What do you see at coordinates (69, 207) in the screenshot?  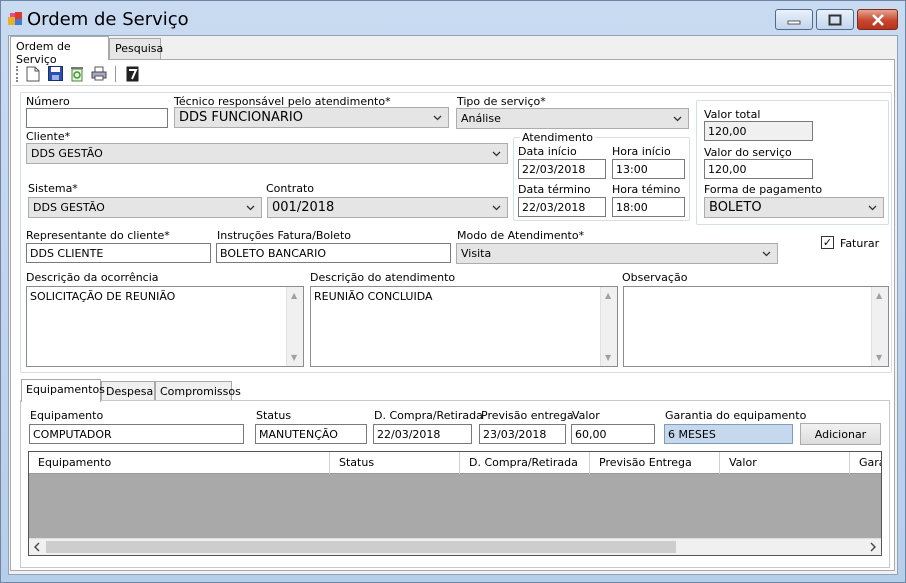 I see `sistema-value: DDS GESTÃO` at bounding box center [69, 207].